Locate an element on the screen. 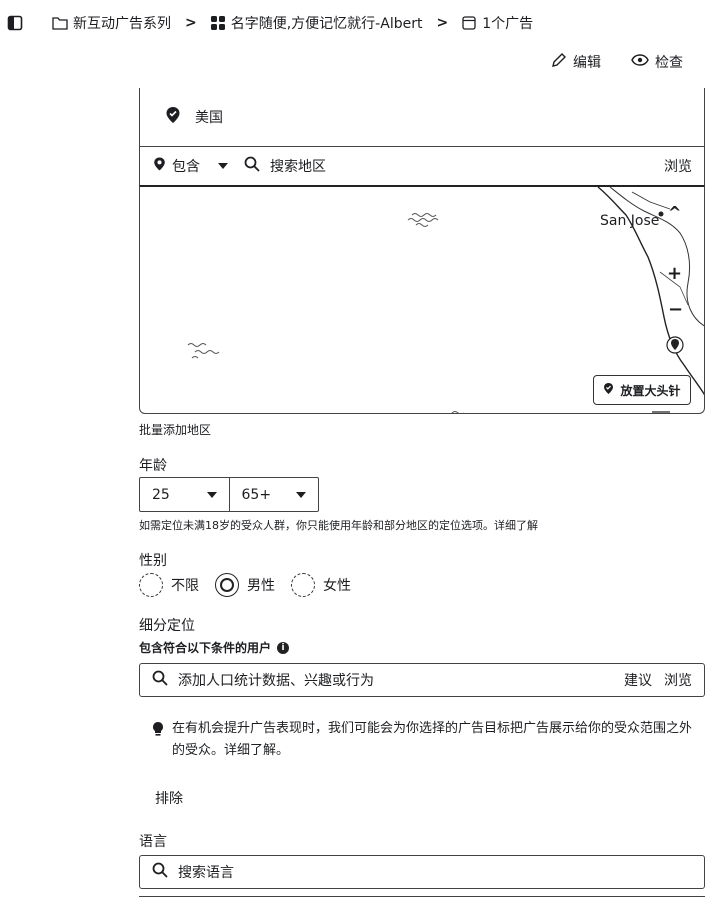 This screenshot has width=721, height=904. age-note: 如需定位未满18岁的受众人群，你只能使用年龄和部分地区的定位选项。详细了解 is located at coordinates (338, 525).